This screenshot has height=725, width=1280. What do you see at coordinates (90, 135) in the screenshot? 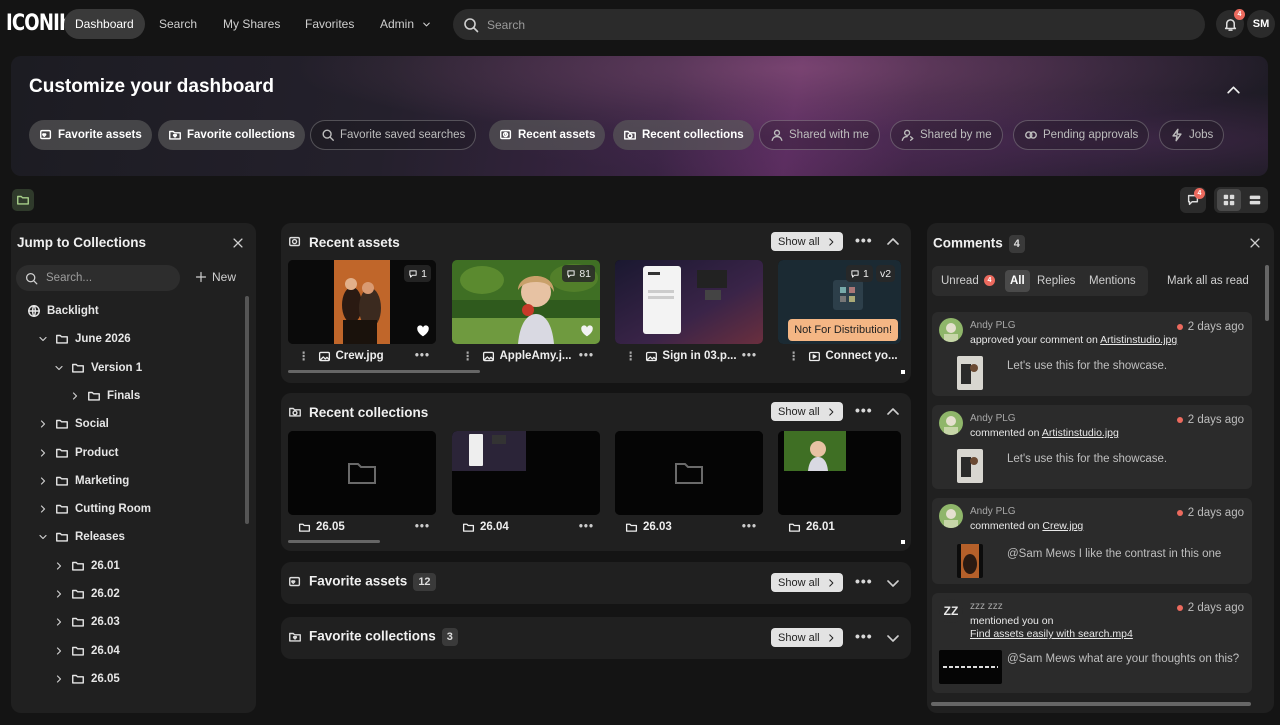
I see `chip-favorite-assets: Favorite assets` at bounding box center [90, 135].